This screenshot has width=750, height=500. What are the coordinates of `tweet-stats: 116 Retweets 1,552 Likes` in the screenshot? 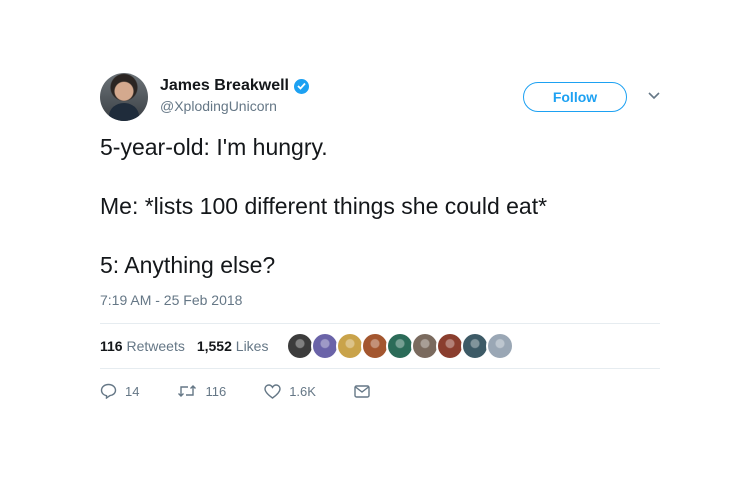 It's located at (381, 346).